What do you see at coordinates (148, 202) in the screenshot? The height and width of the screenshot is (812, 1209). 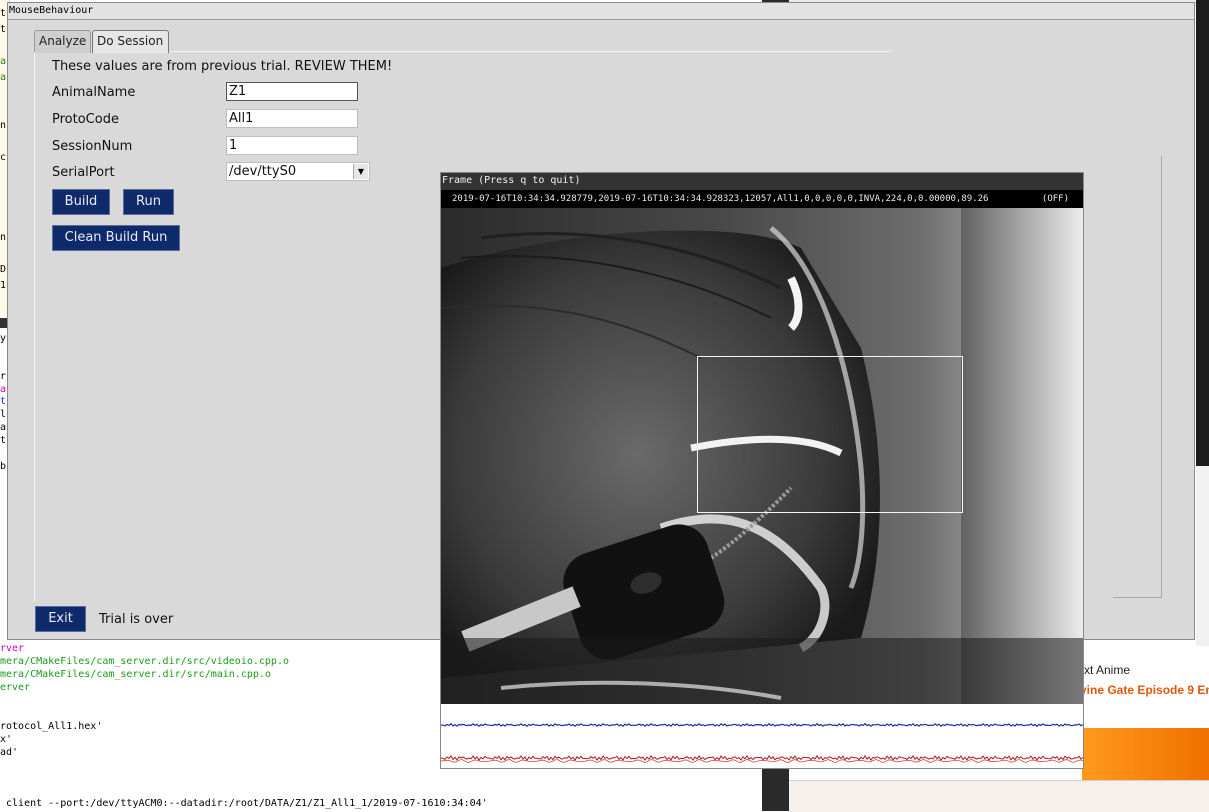 I see `run-button: Run` at bounding box center [148, 202].